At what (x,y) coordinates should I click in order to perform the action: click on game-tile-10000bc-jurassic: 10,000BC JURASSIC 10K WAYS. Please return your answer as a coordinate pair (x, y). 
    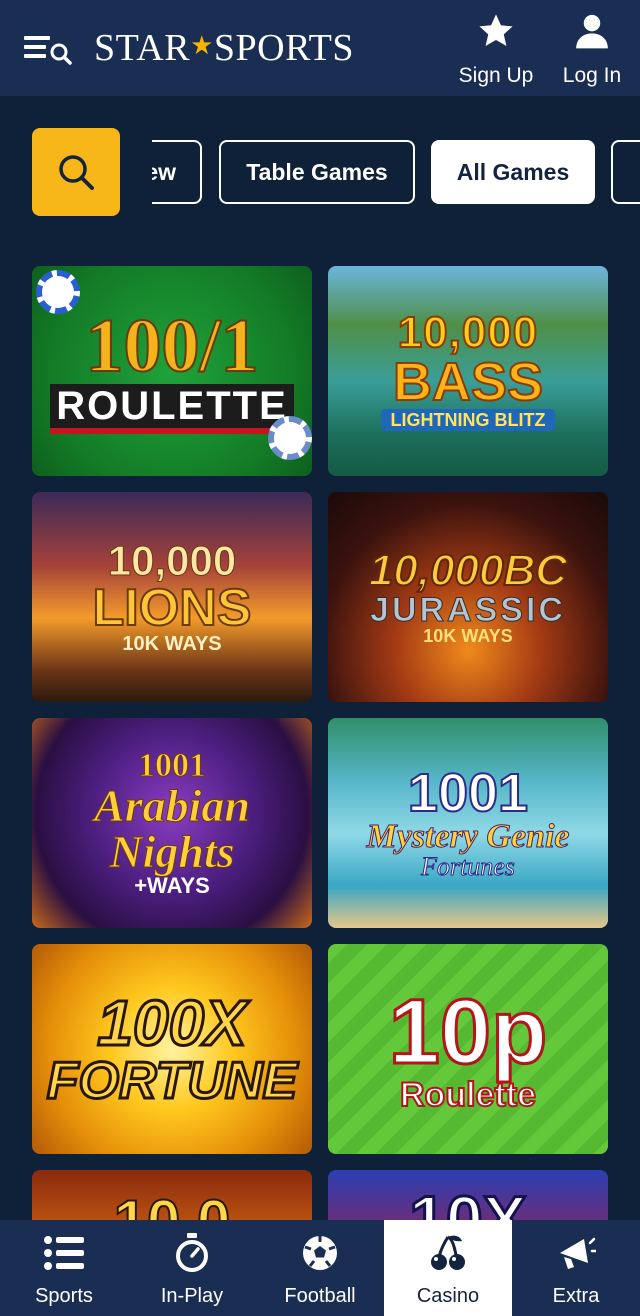
    Looking at the image, I should click on (468, 597).